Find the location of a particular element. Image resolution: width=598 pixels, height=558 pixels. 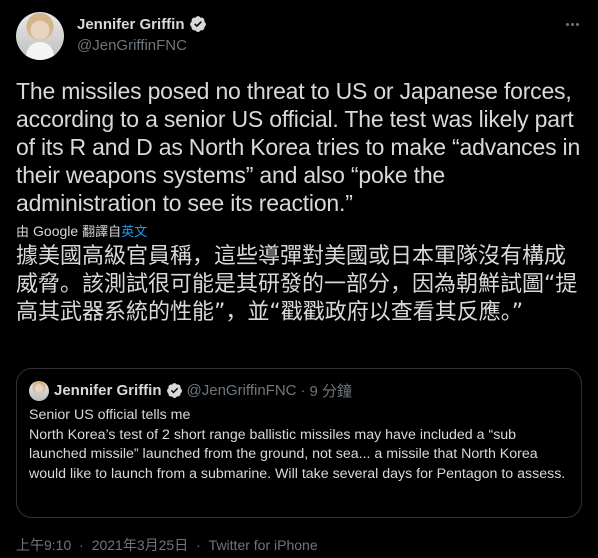

translation-action-label: 翻譯自 is located at coordinates (102, 231).